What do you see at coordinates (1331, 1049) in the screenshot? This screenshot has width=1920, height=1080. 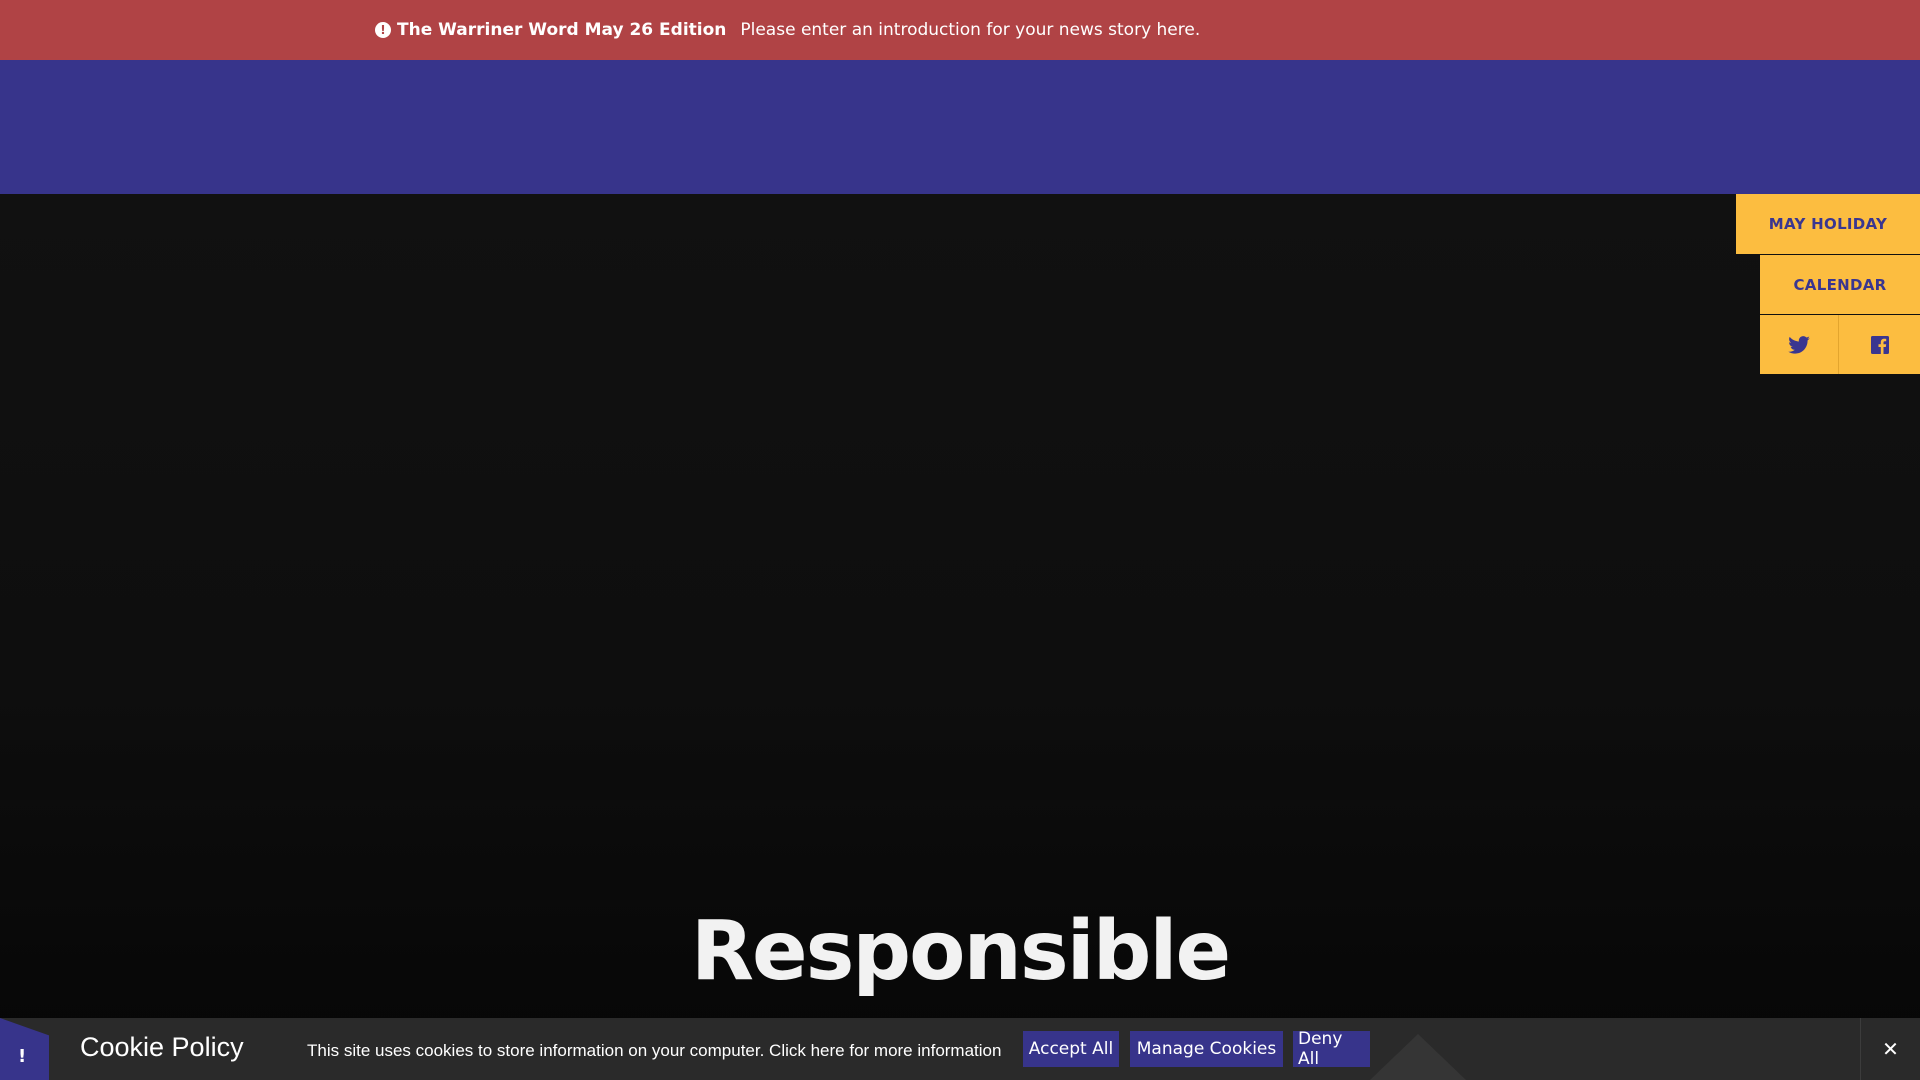 I see `deny-all-button: Deny All` at bounding box center [1331, 1049].